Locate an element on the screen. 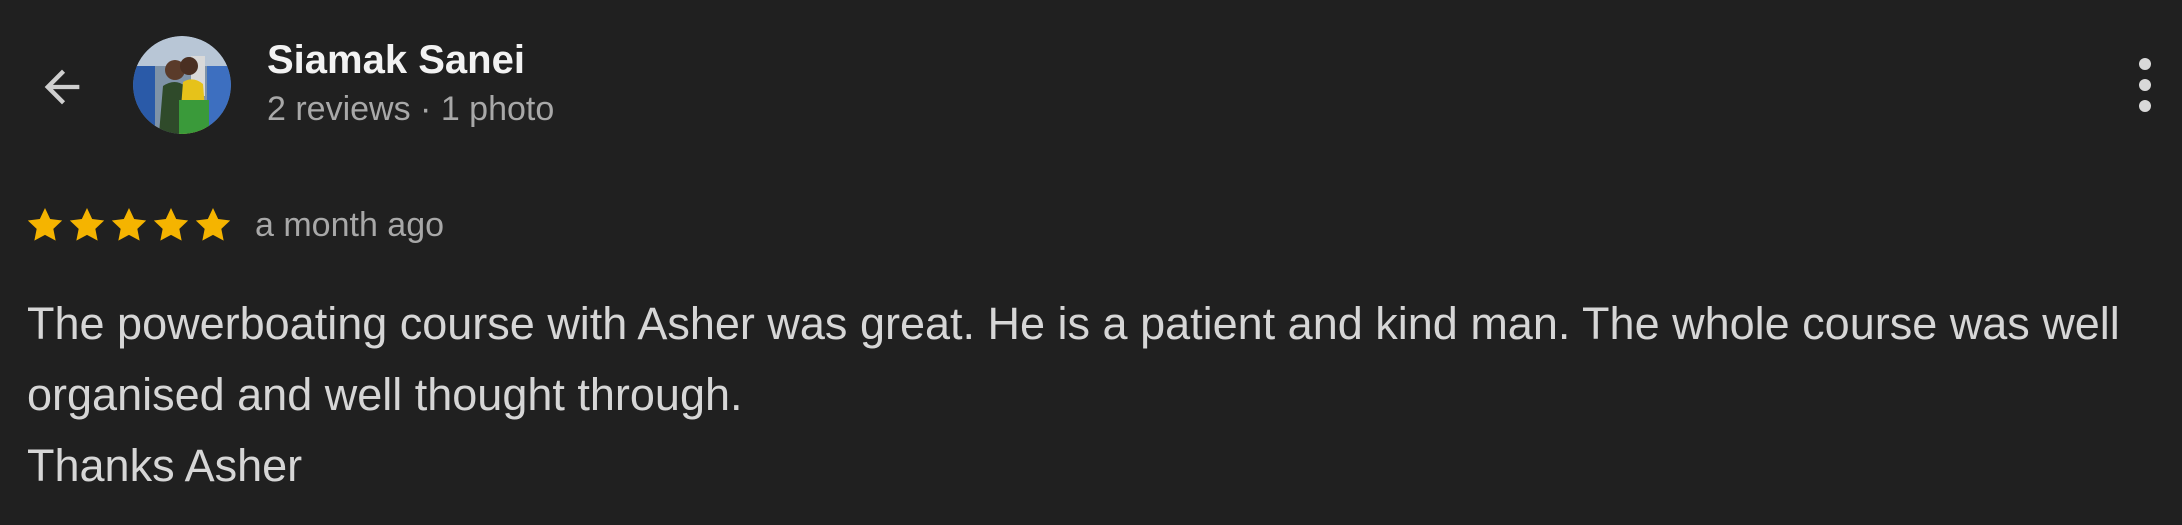 This screenshot has width=2182, height=525. more-options-button is located at coordinates (2145, 85).